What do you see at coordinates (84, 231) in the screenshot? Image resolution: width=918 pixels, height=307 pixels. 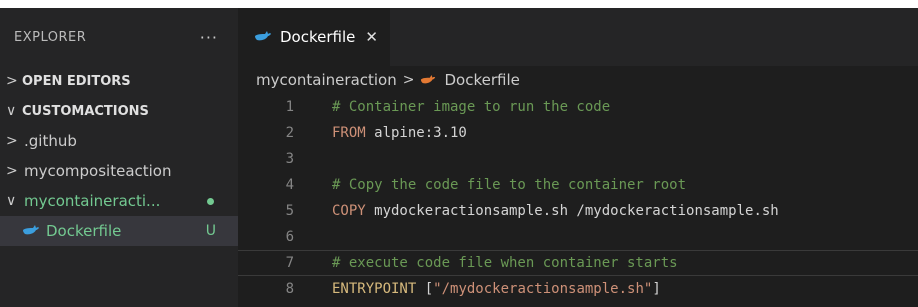 I see `tree-item-label: Dockerfile` at bounding box center [84, 231].